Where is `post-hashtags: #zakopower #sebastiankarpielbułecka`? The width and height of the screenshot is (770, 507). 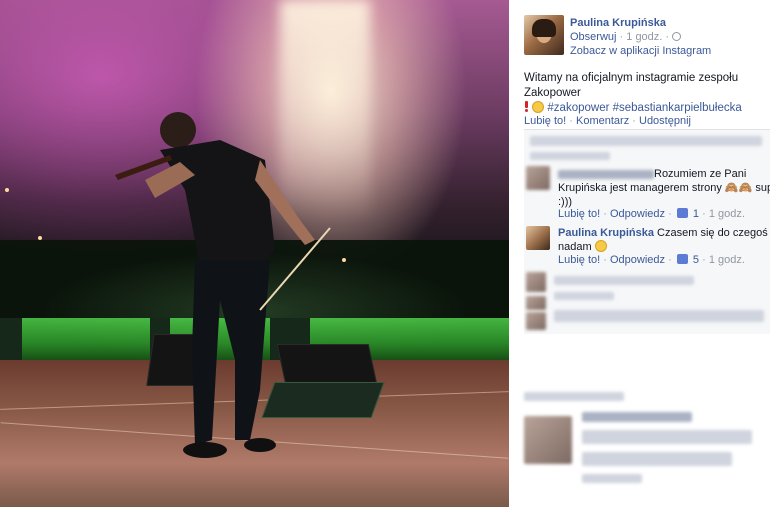
post-hashtags: #zakopower #sebastiankarpielbułecka is located at coordinates (644, 108).